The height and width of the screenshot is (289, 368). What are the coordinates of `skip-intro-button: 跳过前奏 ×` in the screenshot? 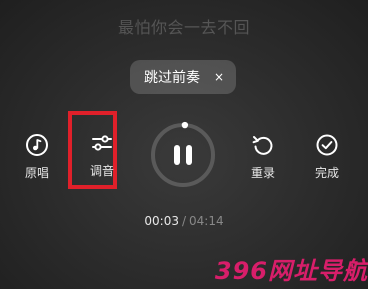 It's located at (183, 77).